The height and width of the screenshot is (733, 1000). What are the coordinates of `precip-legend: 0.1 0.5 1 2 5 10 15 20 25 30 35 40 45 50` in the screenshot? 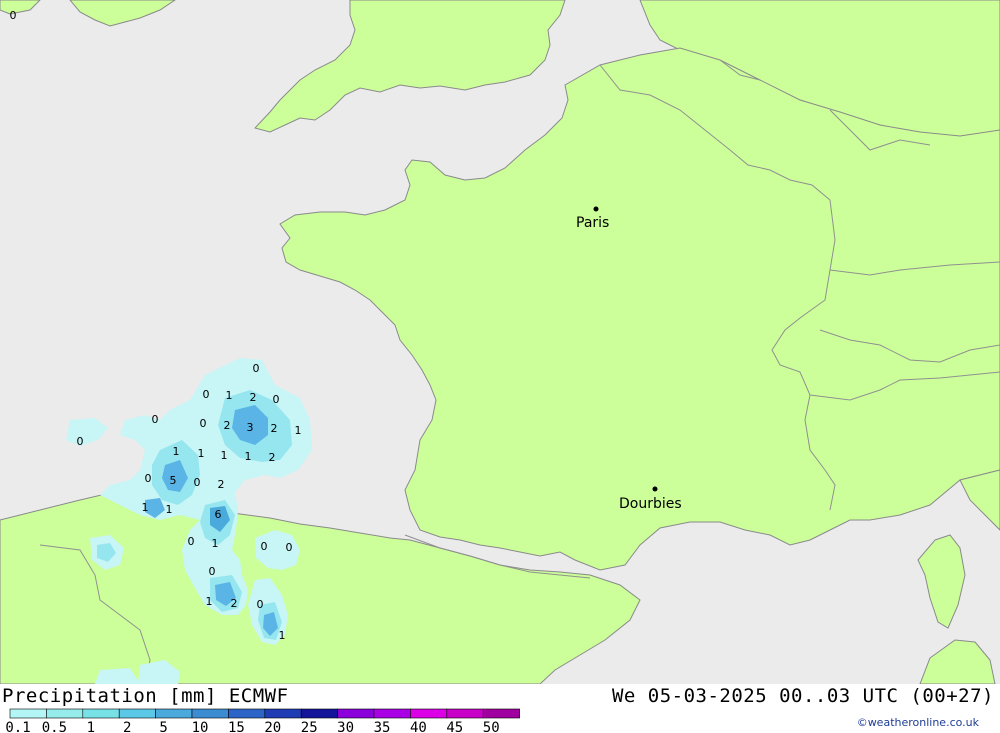 It's located at (262, 720).